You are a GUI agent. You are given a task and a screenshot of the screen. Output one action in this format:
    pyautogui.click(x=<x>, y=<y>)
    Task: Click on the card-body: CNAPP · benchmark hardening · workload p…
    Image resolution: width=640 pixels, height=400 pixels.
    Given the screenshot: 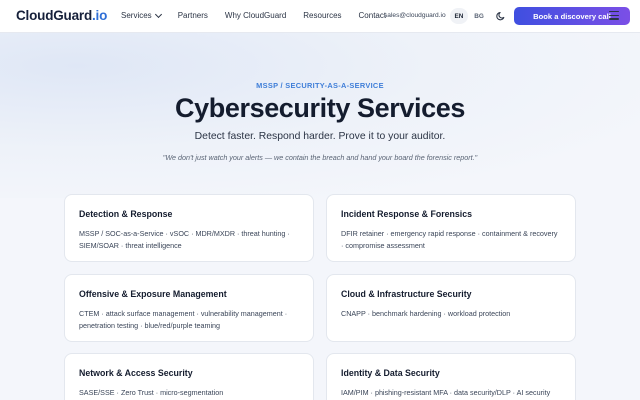 What is the action you would take?
    pyautogui.click(x=426, y=313)
    